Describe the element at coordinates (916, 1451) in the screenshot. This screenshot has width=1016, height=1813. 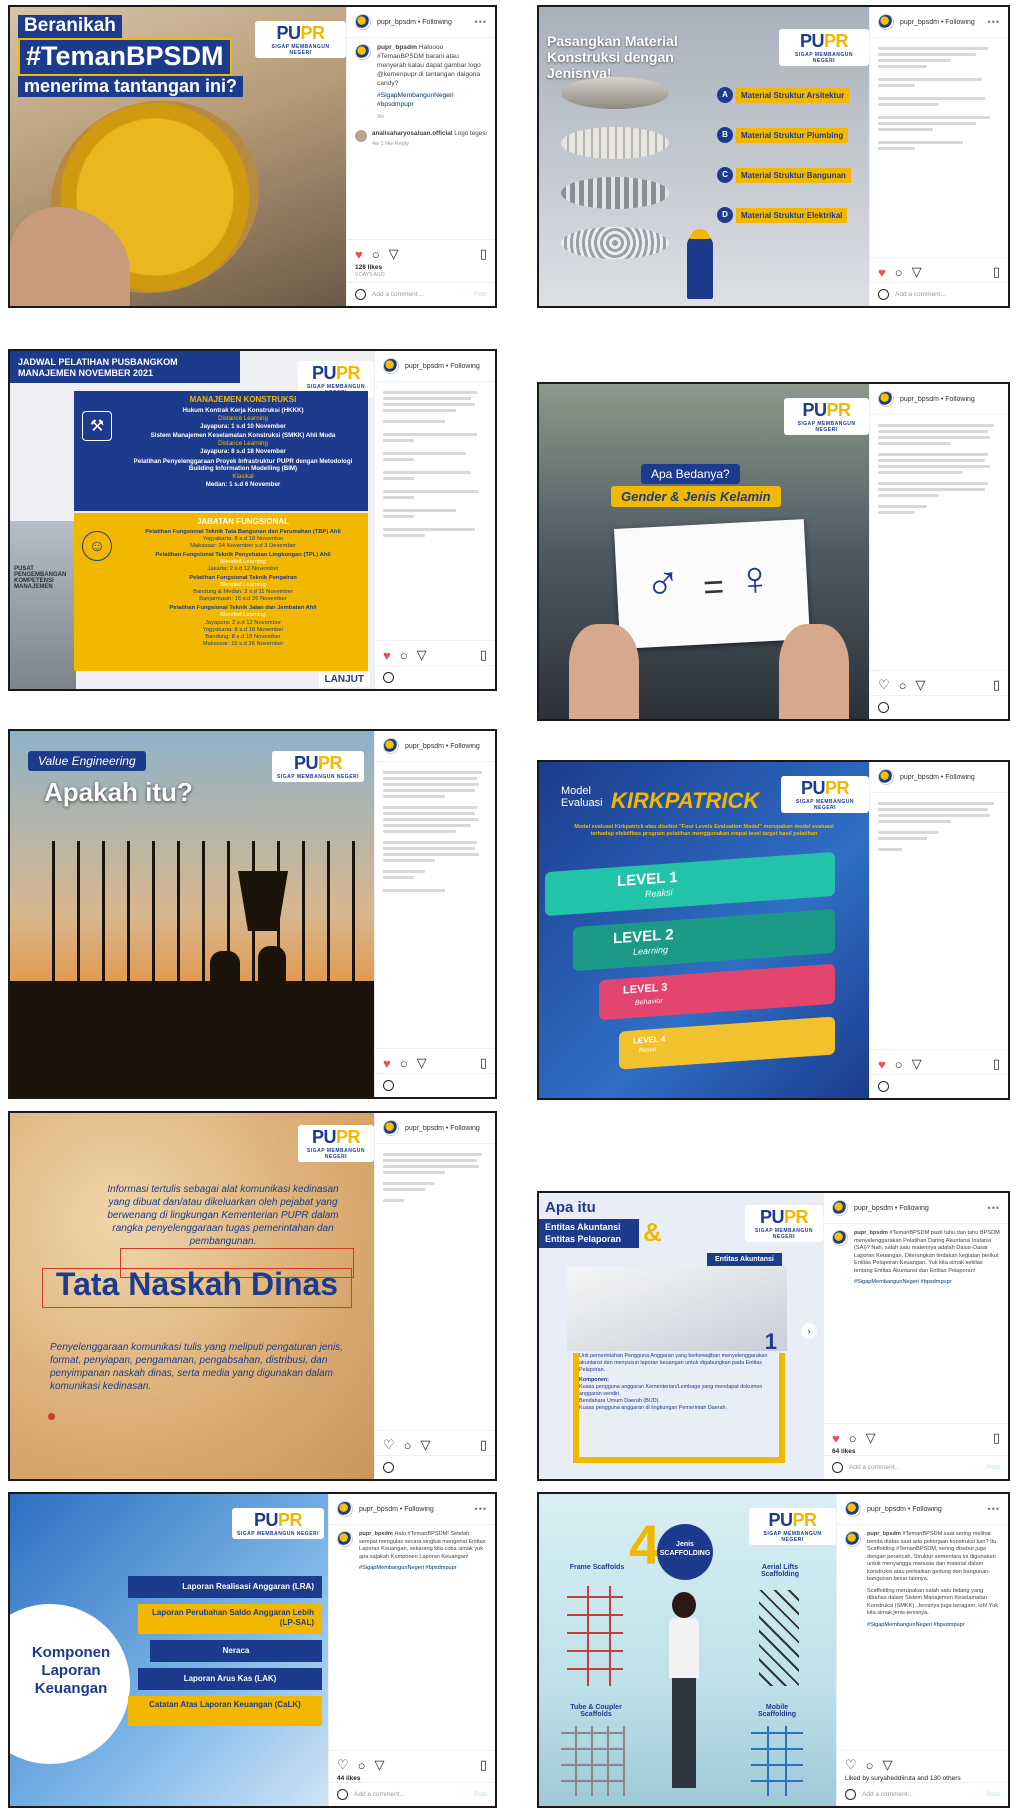
I see `likes-count: 64 likes` at that location.